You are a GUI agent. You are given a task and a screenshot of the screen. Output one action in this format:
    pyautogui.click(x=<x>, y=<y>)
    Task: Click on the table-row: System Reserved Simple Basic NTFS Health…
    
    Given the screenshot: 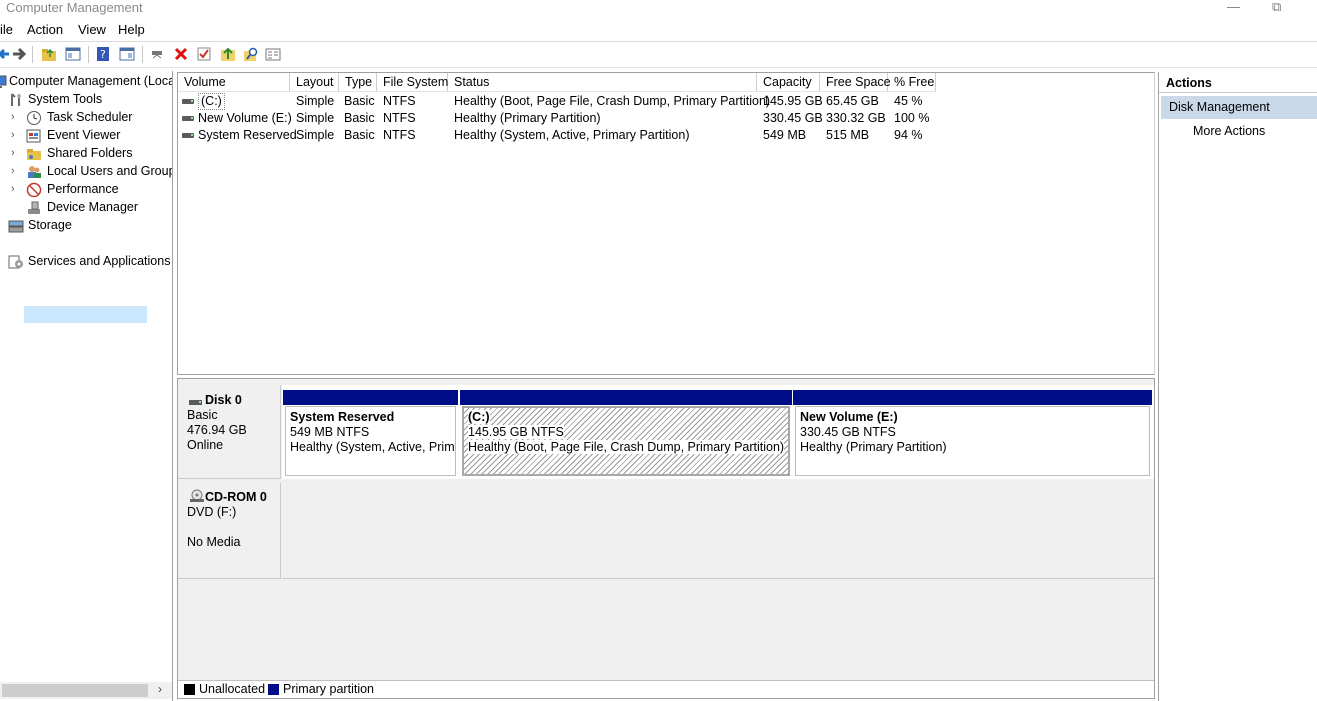 What is the action you would take?
    pyautogui.click(x=666, y=135)
    